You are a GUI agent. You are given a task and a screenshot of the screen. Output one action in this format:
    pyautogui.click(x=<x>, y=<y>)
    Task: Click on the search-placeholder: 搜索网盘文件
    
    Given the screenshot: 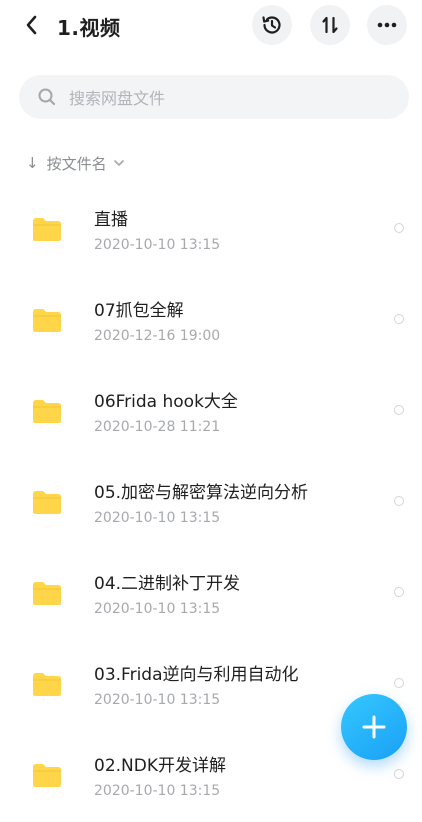 What is the action you would take?
    pyautogui.click(x=117, y=98)
    